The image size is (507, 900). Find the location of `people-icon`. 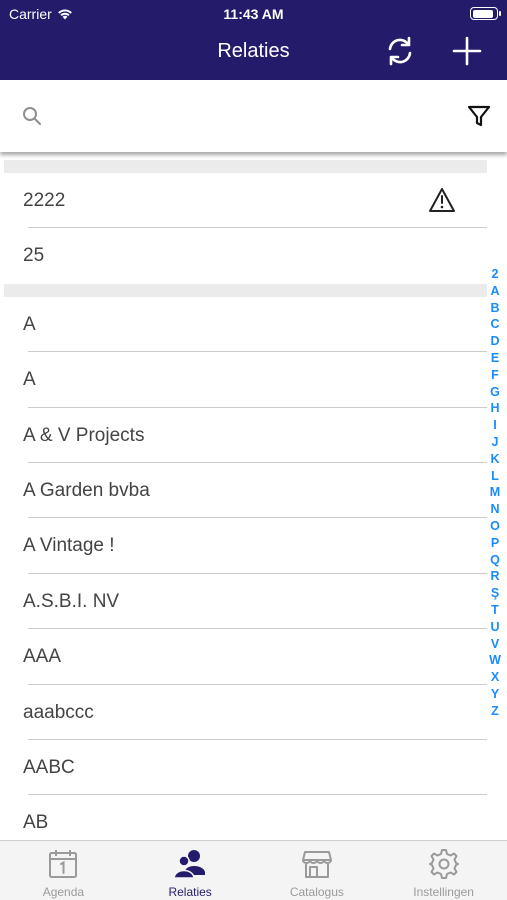

people-icon is located at coordinates (190, 864).